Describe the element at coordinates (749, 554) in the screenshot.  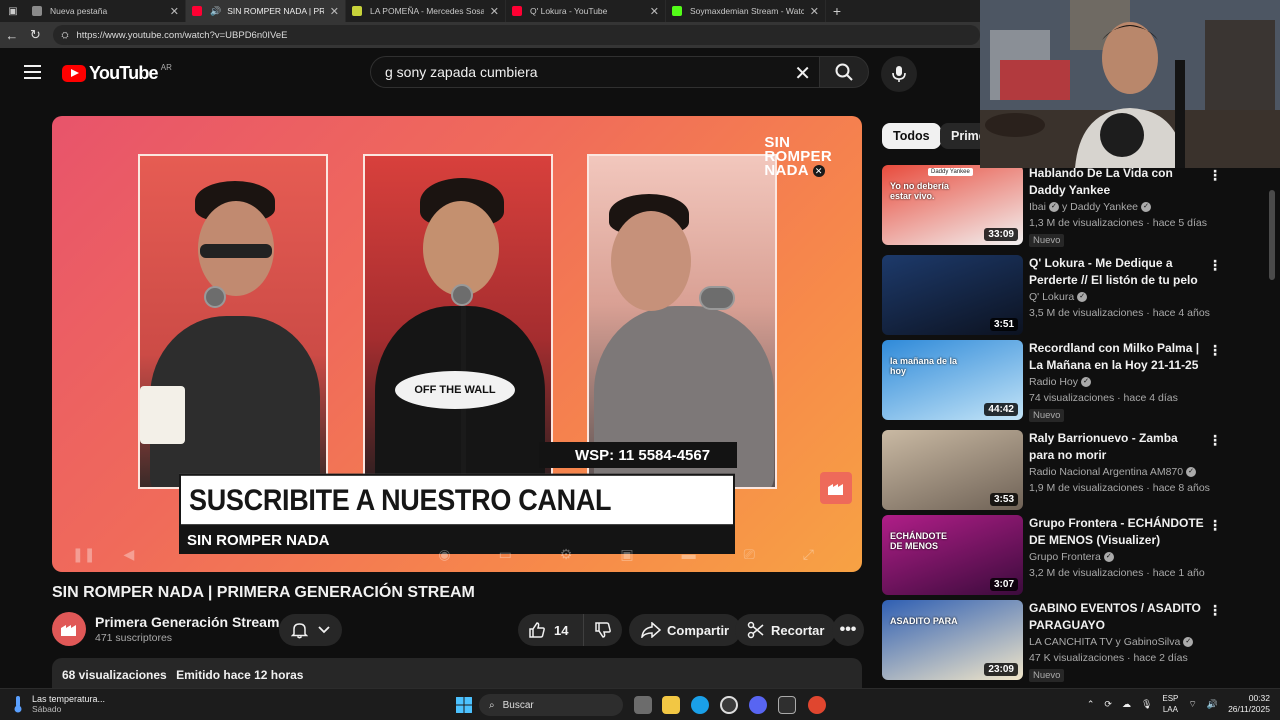
I see `cast-icon: ⎚` at that location.